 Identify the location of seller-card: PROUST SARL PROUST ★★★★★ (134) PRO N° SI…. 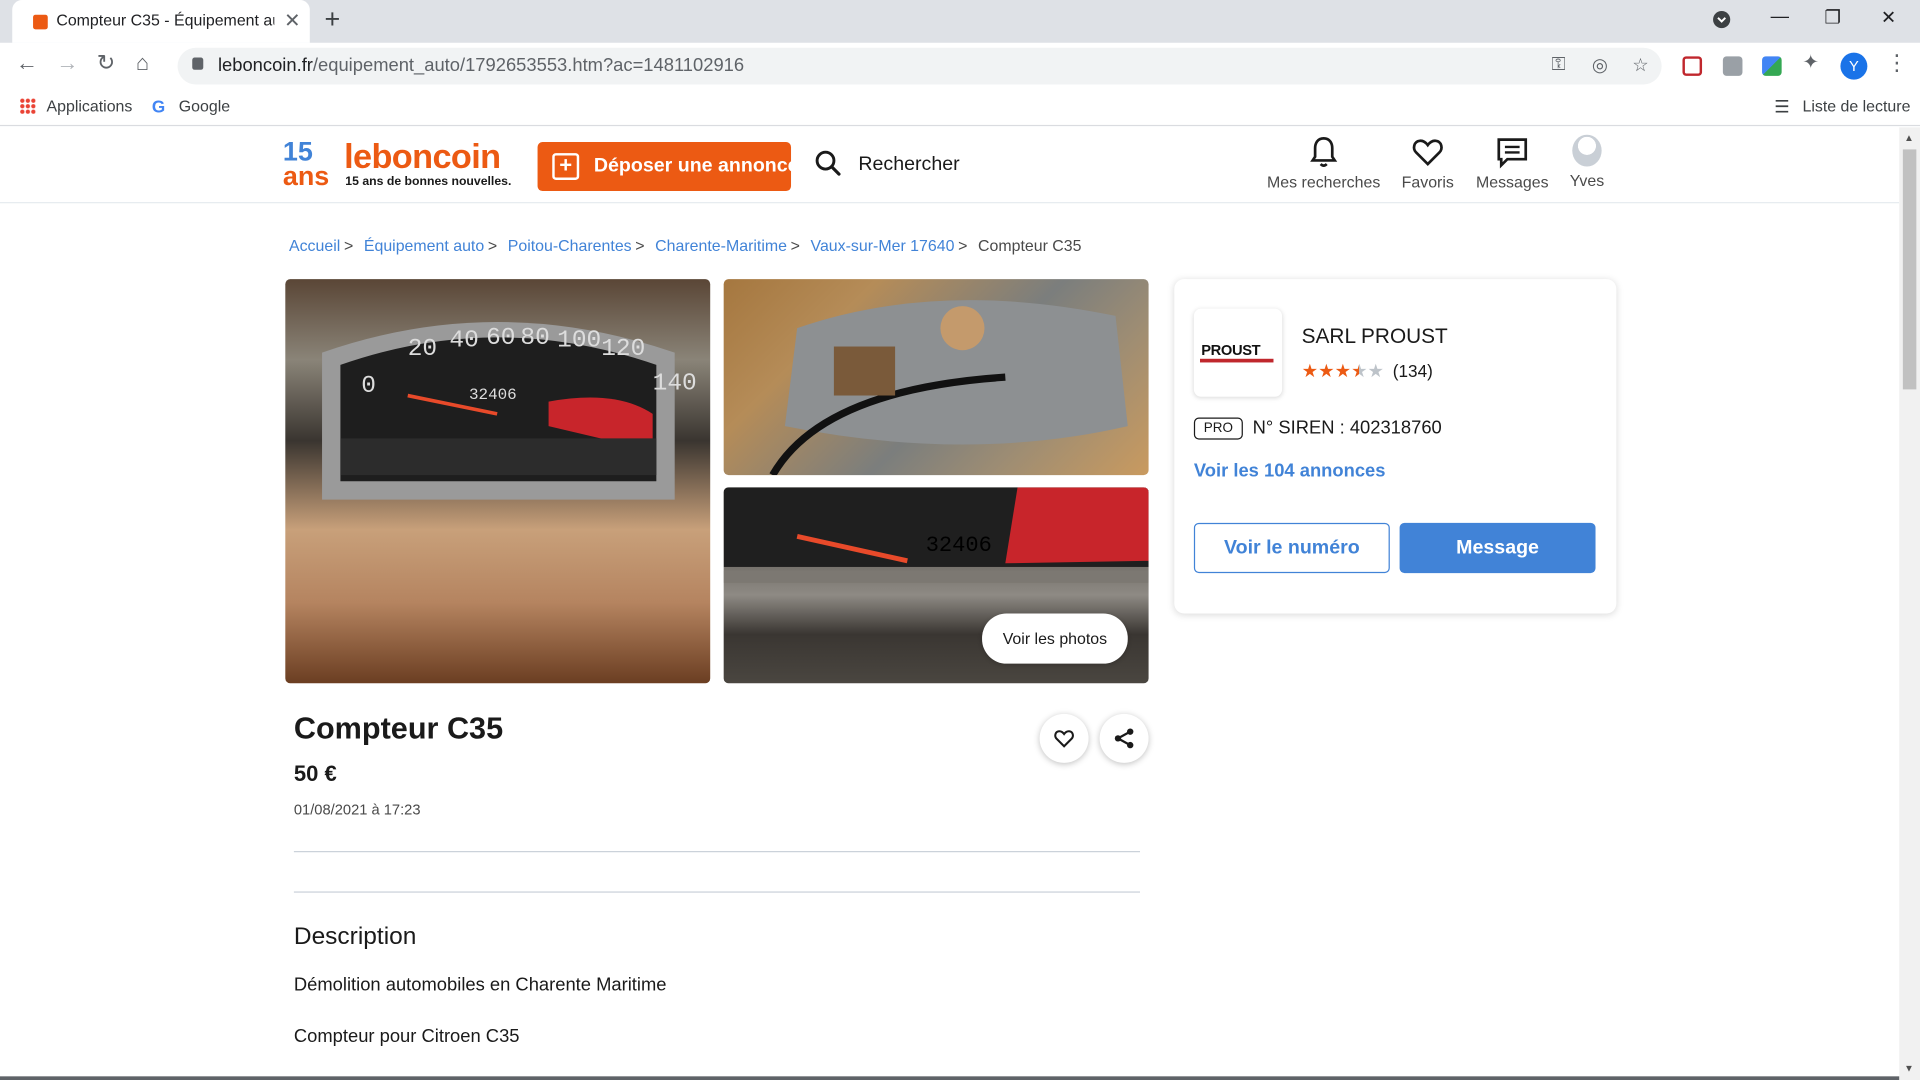
(1395, 446).